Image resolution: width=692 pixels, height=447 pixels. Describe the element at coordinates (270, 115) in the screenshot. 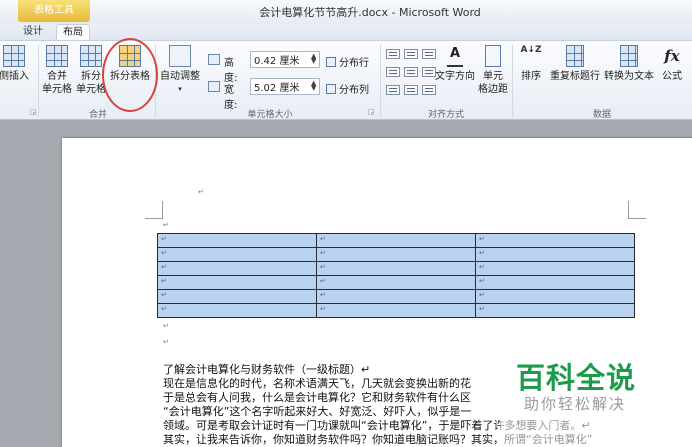

I see `cell-size-group-label: 单元格大小` at that location.